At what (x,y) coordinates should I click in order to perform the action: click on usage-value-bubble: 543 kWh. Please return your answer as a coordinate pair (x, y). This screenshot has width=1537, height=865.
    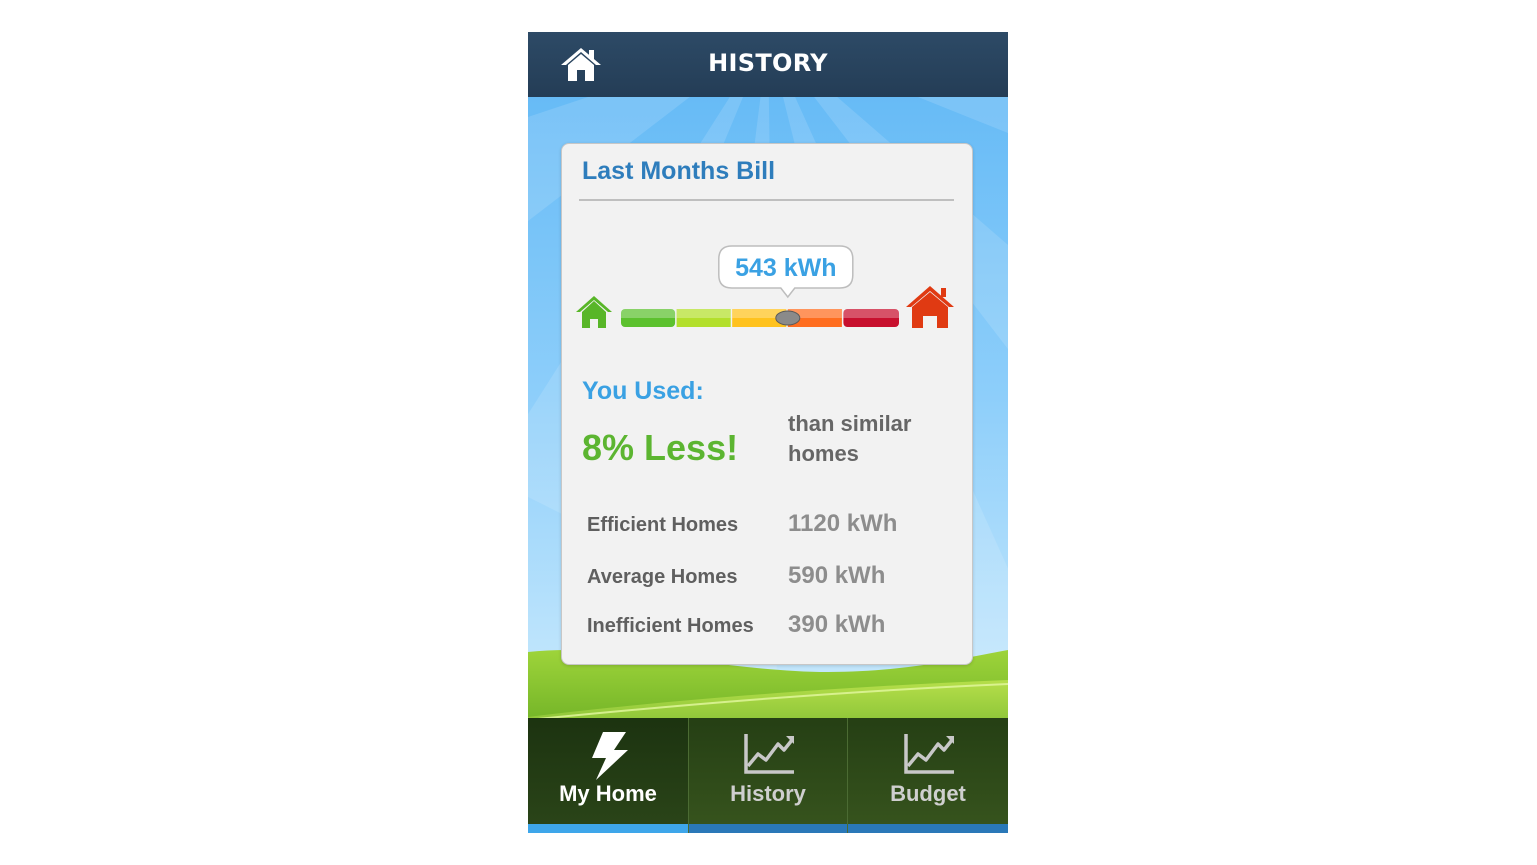
    Looking at the image, I should click on (786, 272).